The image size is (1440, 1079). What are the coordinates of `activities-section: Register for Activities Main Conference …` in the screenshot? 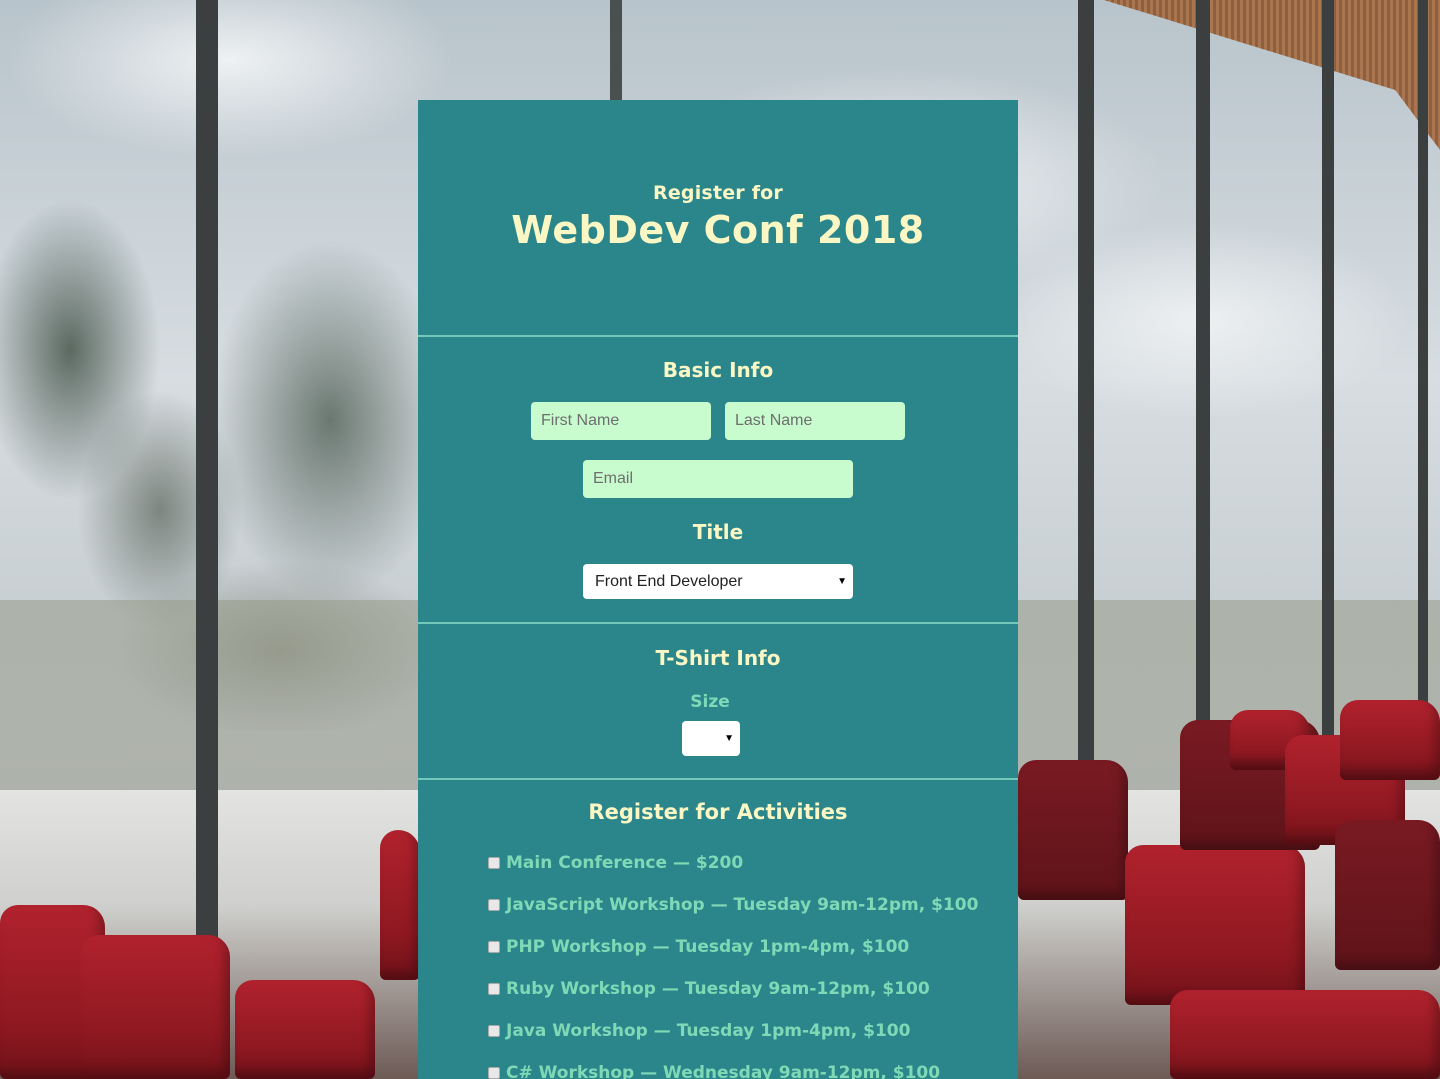 It's located at (718, 929).